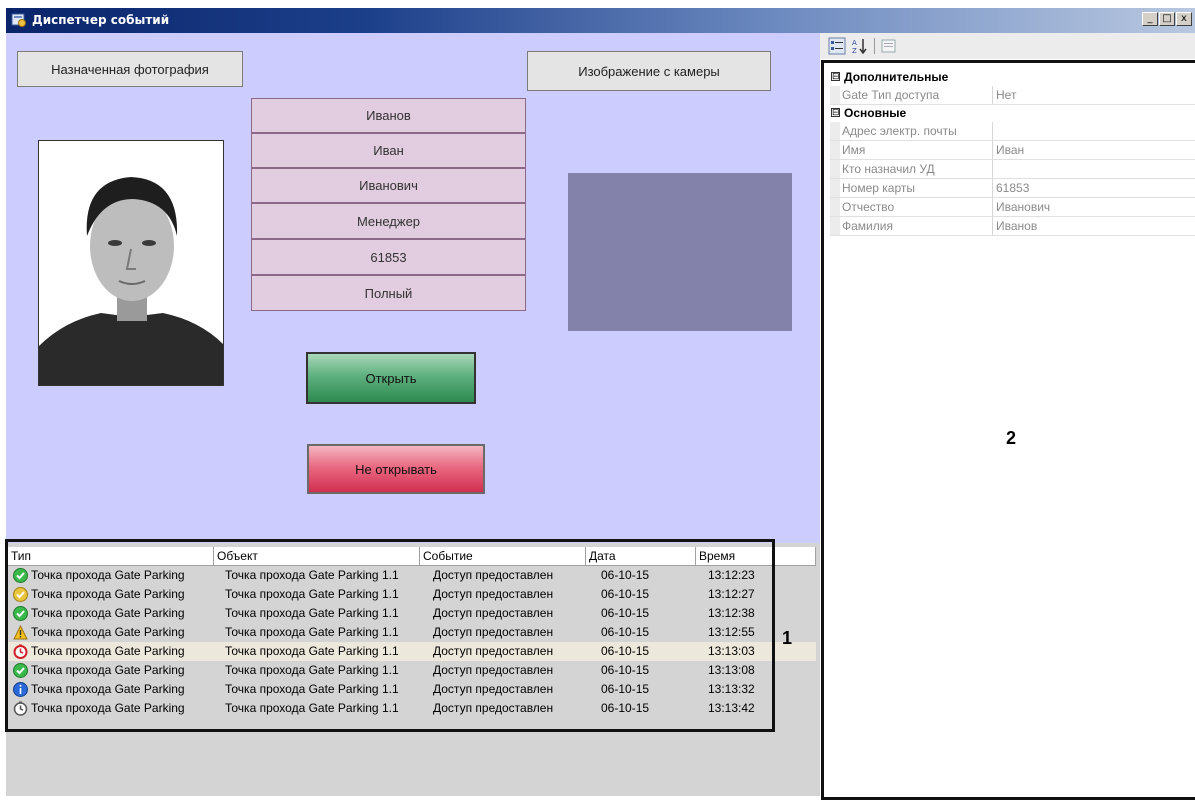 This screenshot has width=1195, height=800. What do you see at coordinates (837, 46) in the screenshot?
I see `categorized-view-icon` at bounding box center [837, 46].